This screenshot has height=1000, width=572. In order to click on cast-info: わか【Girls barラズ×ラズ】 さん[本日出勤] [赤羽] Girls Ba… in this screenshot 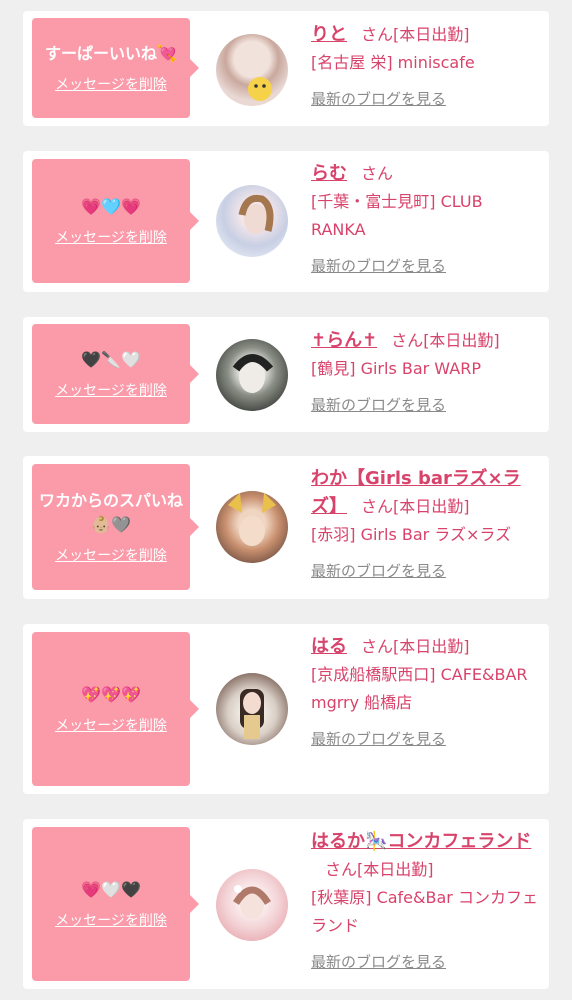, I will do `click(426, 525)`.